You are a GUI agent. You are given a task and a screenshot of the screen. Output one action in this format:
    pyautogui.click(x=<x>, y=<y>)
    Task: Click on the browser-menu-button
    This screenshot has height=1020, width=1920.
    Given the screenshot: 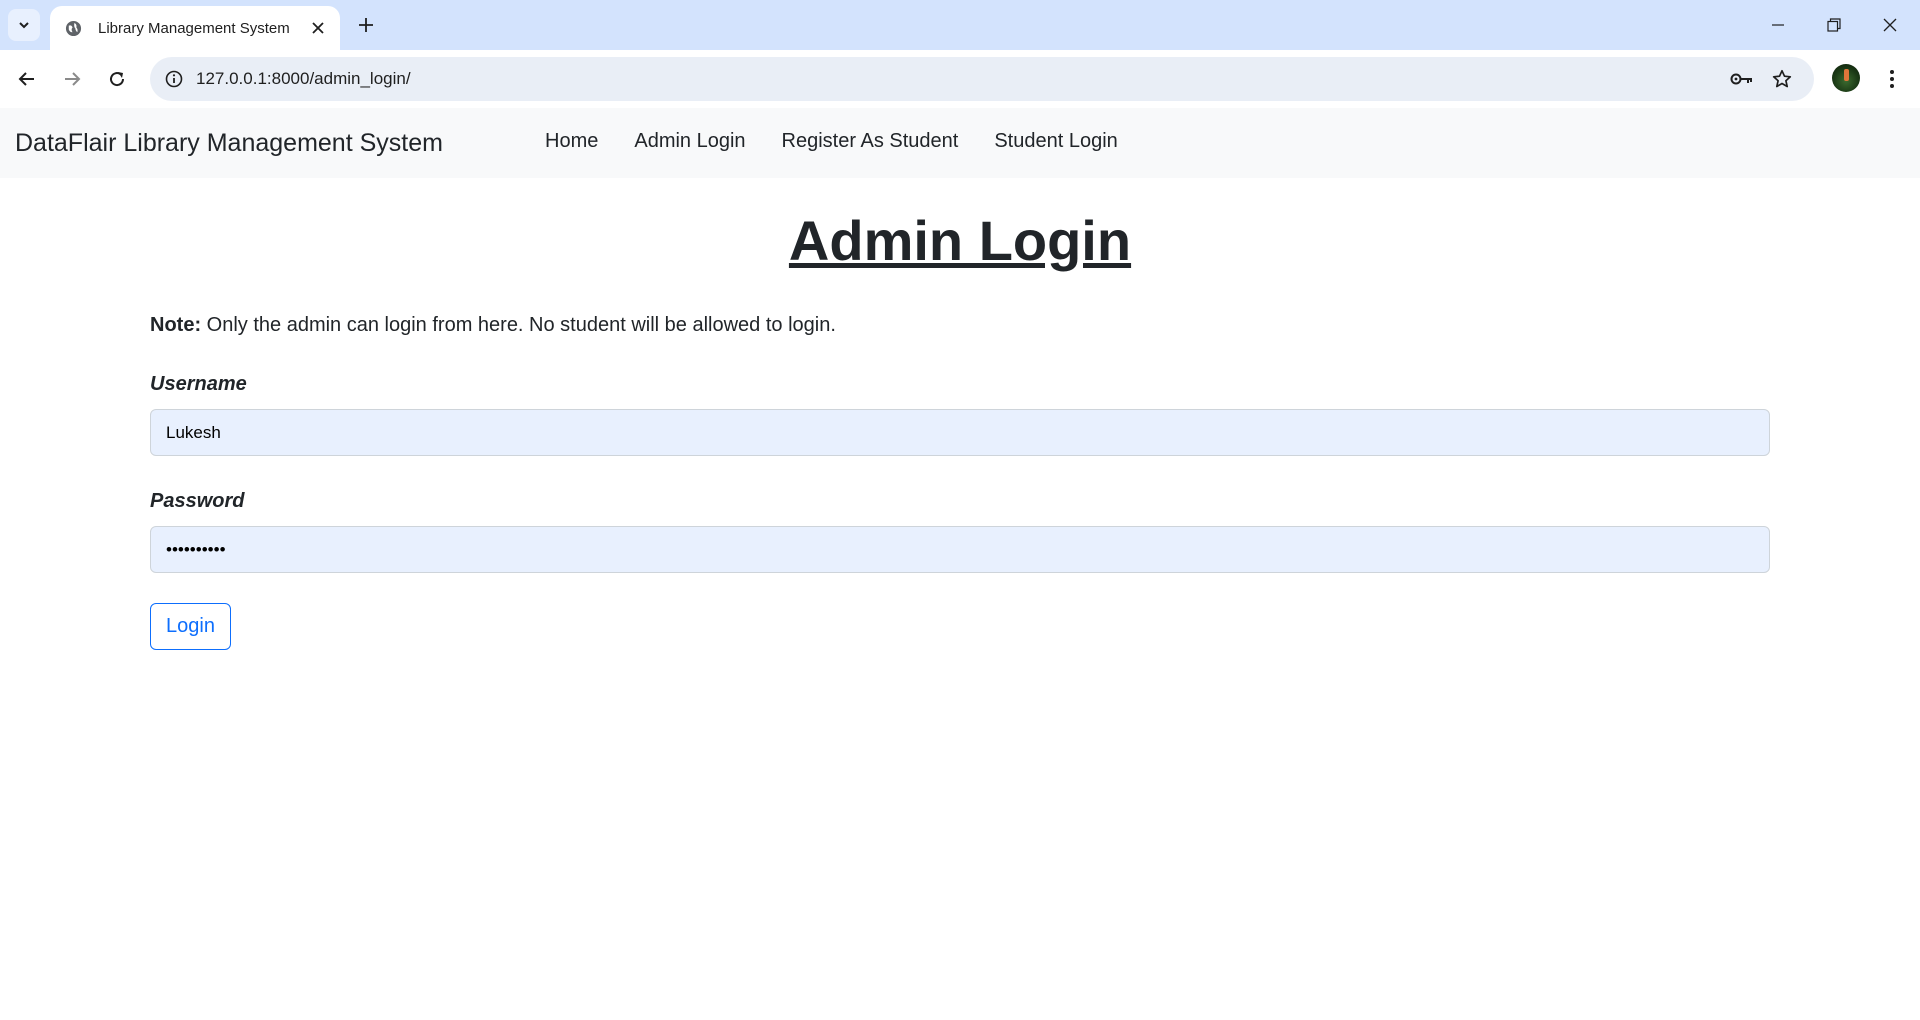 What is the action you would take?
    pyautogui.click(x=1892, y=79)
    